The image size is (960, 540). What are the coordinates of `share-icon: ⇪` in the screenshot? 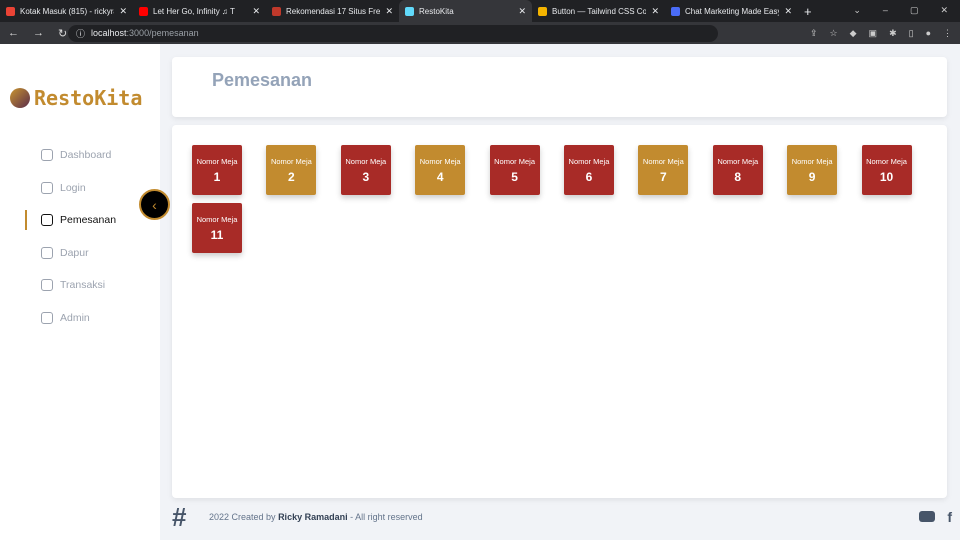 It's located at (814, 33).